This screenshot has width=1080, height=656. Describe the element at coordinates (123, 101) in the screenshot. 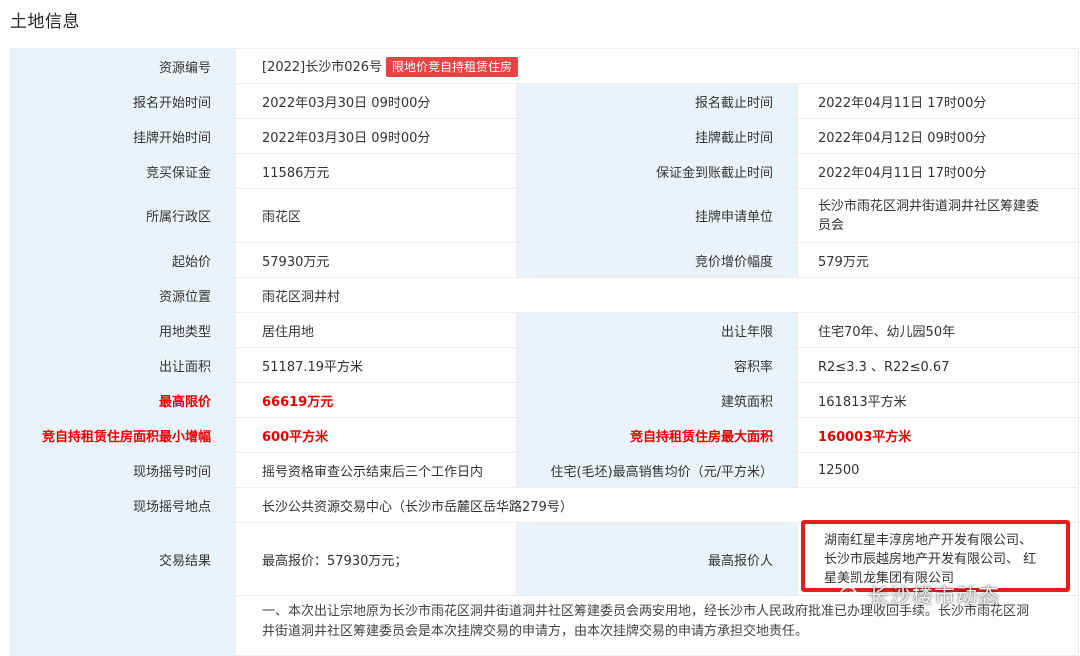

I see `field-label: 报名开始时间` at that location.